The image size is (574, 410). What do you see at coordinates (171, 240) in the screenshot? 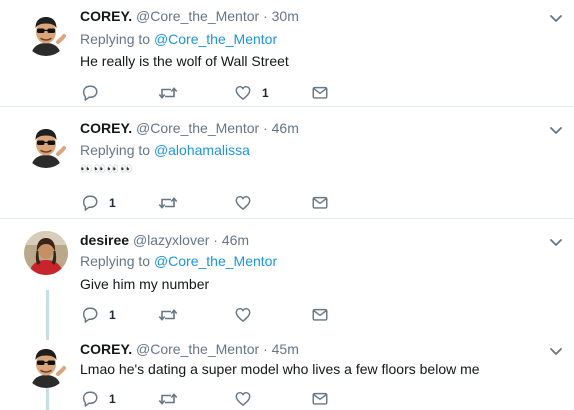
I see `user-handle: @lazyxlover` at bounding box center [171, 240].